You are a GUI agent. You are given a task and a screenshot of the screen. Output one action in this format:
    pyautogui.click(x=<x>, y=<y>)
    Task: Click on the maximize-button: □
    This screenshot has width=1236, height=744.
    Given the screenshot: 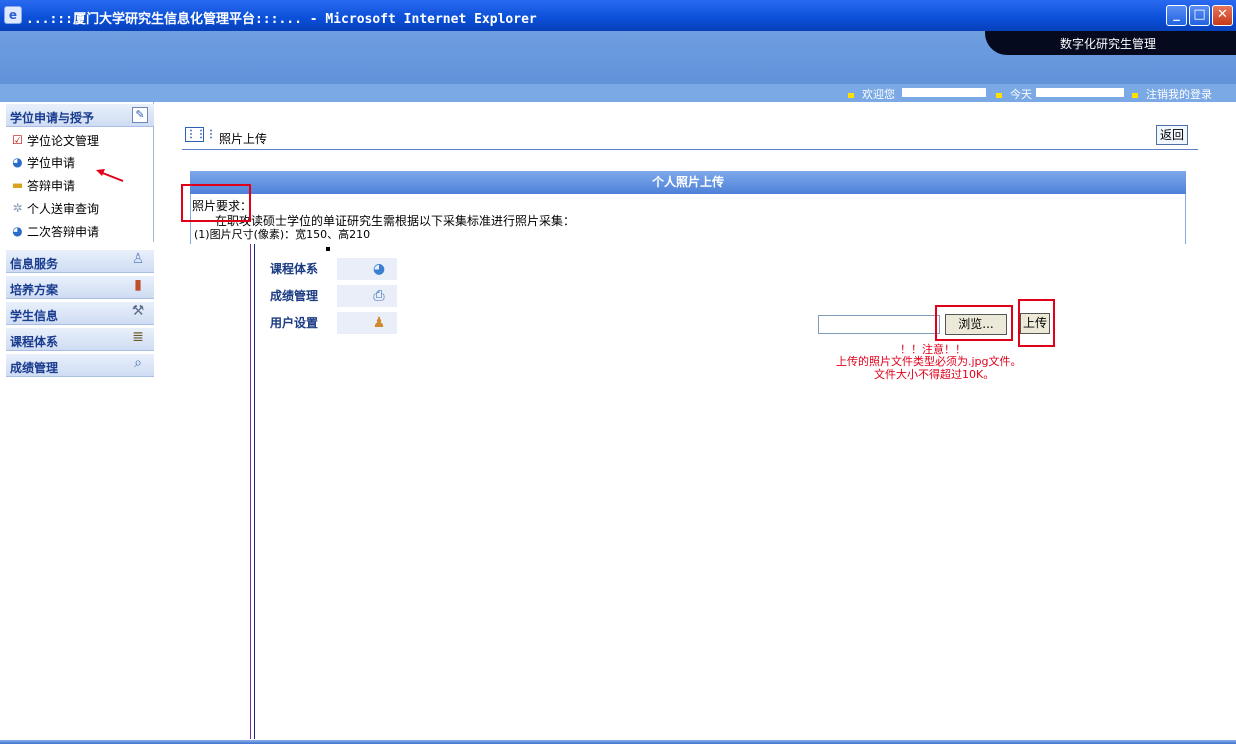 What is the action you would take?
    pyautogui.click(x=1199, y=15)
    